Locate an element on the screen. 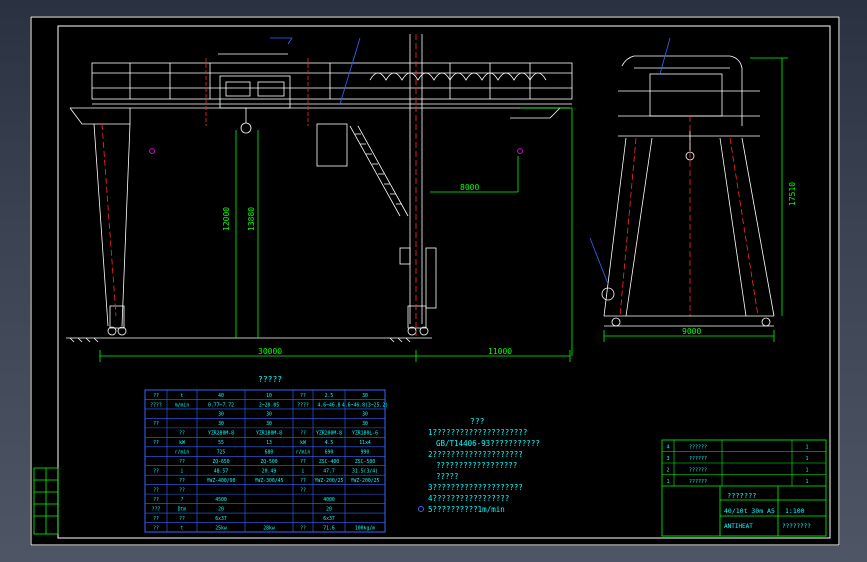 Image resolution: width=867 pixels, height=562 pixels. note-line: ????? is located at coordinates (447, 476).